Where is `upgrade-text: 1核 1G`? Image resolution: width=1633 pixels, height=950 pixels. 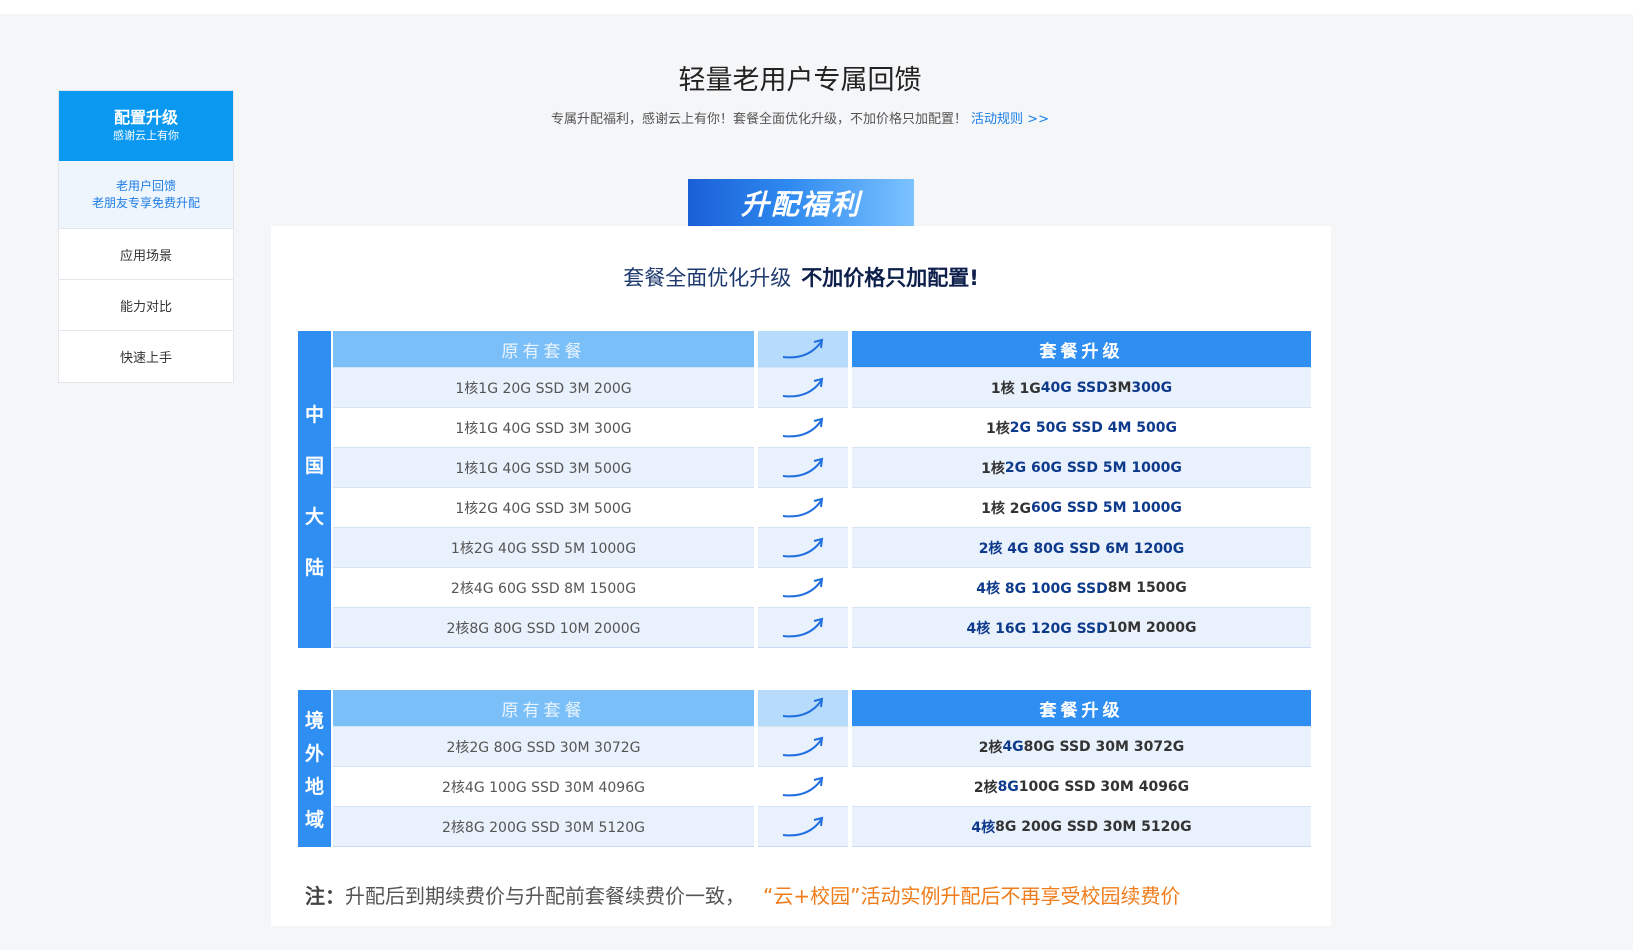 upgrade-text: 1核 1G is located at coordinates (1015, 388).